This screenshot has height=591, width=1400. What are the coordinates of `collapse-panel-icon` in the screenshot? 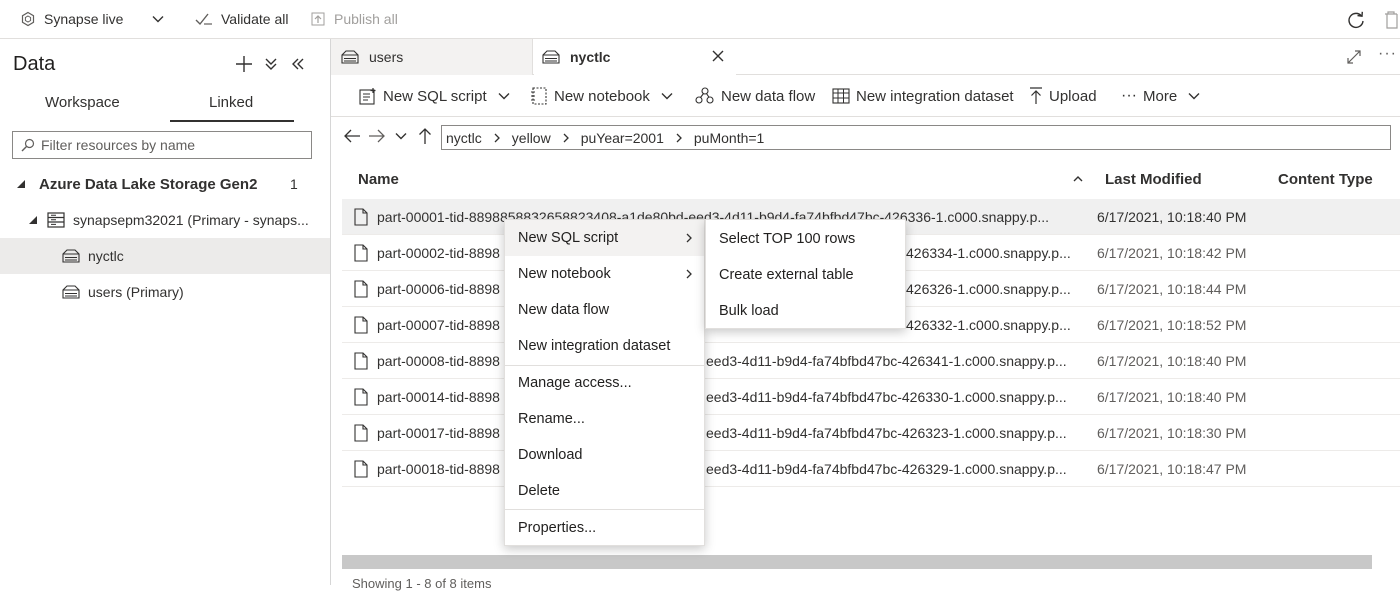 It's located at (298, 64).